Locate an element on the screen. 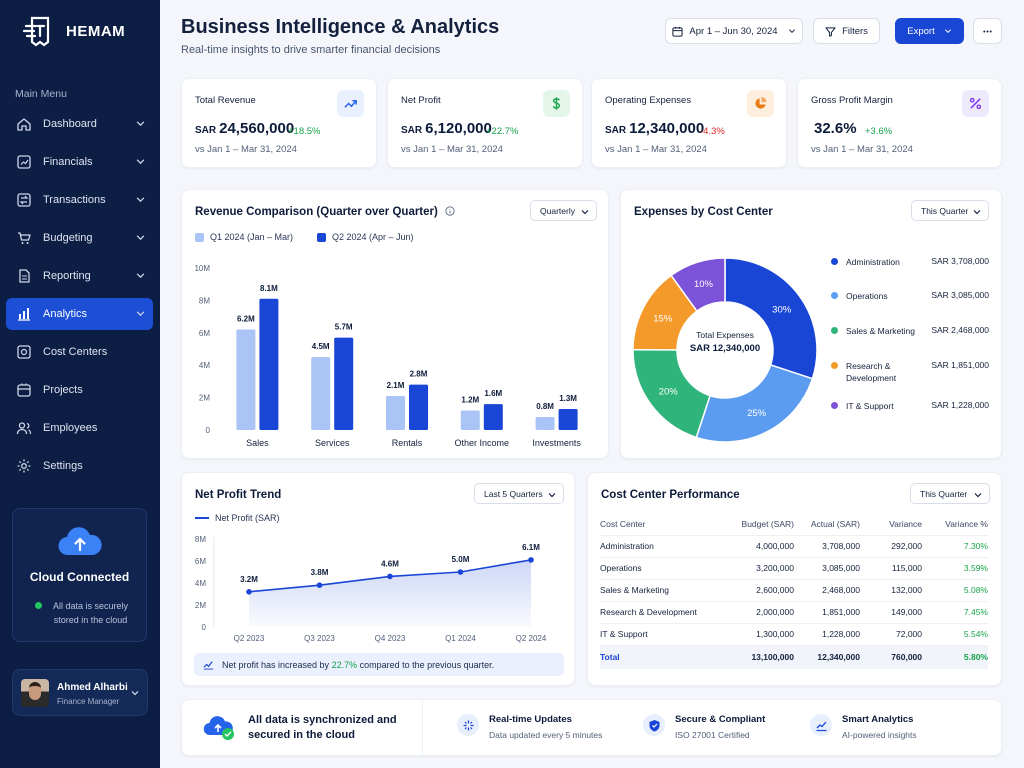 Image resolution: width=1024 pixels, height=768 pixels. pie-icon is located at coordinates (760, 103).